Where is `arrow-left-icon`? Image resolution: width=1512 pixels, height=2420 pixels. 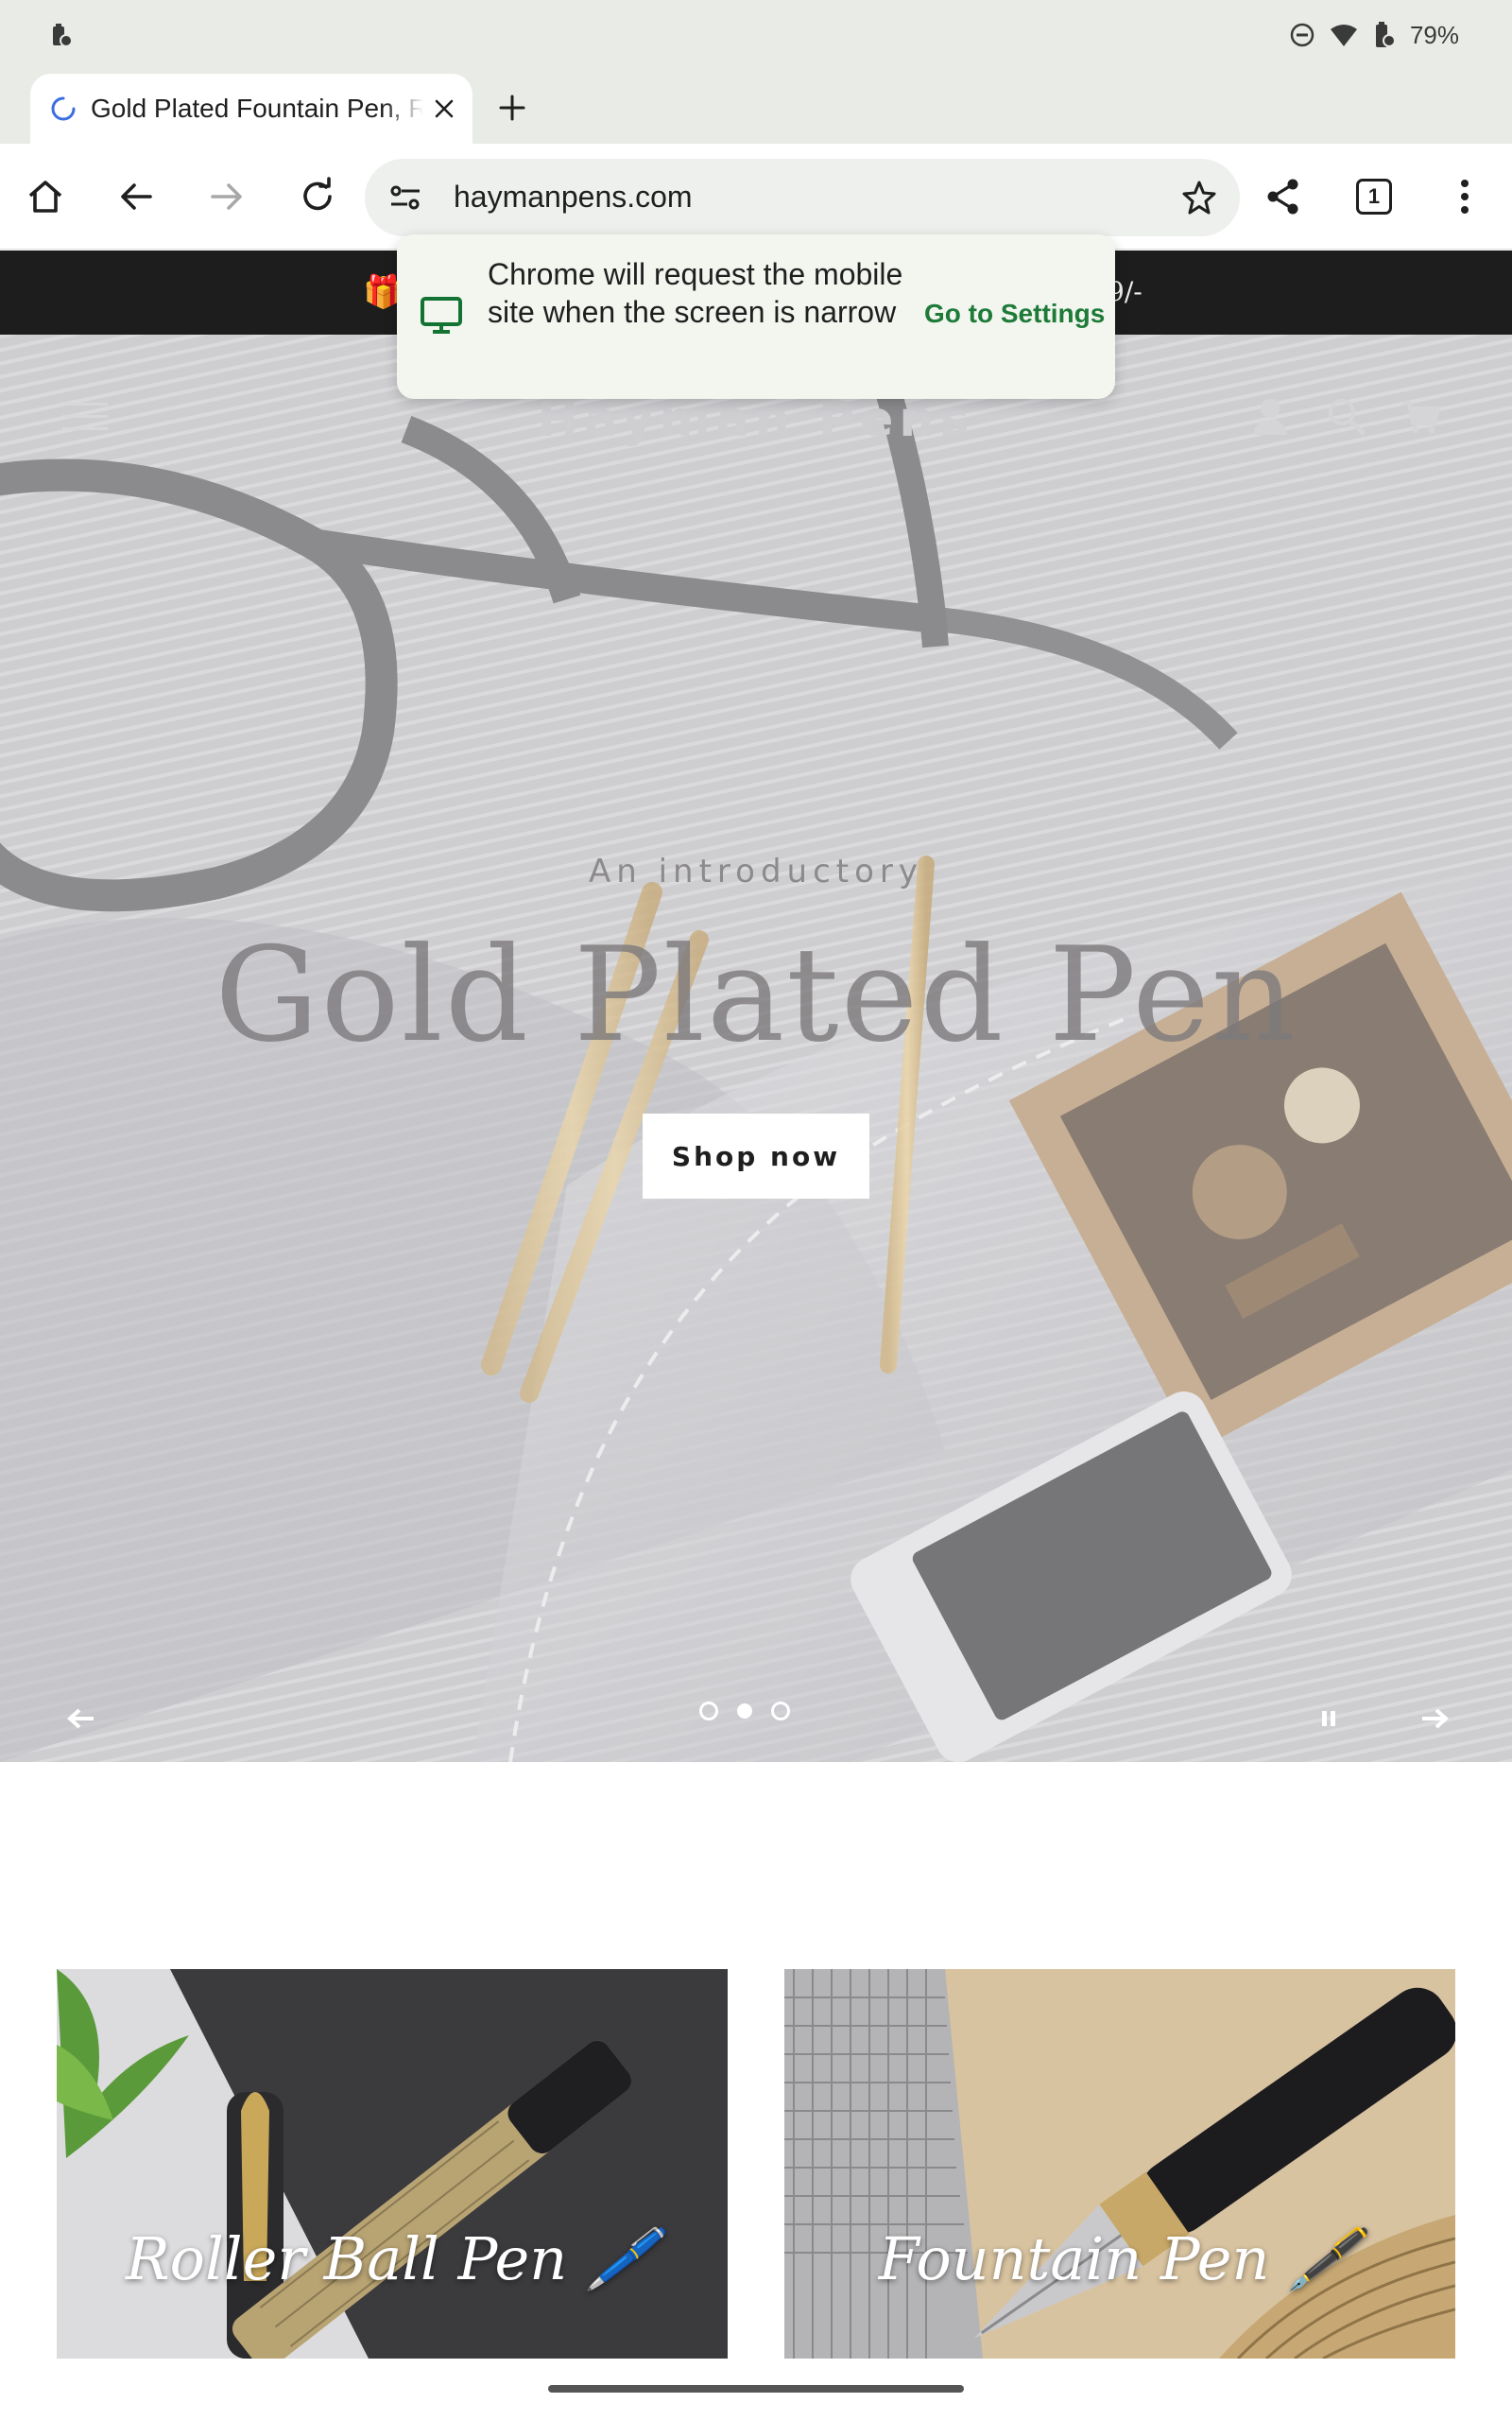 arrow-left-icon is located at coordinates (80, 1718).